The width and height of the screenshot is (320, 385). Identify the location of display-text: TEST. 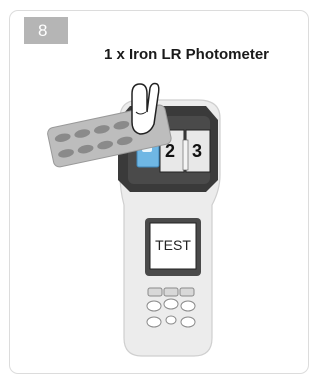
(173, 245).